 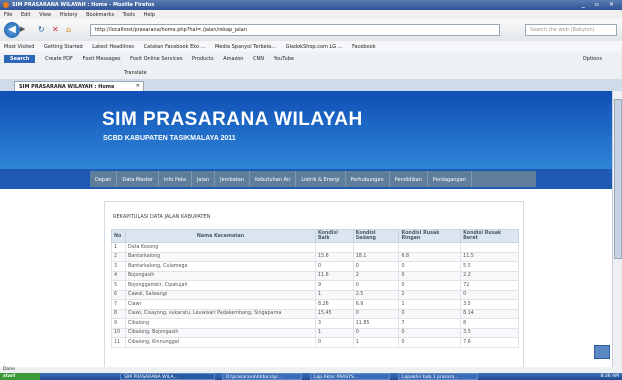 I want to click on tab-home: SIM PRASARANA WILAYAH : Home ✕, so click(x=79, y=86).